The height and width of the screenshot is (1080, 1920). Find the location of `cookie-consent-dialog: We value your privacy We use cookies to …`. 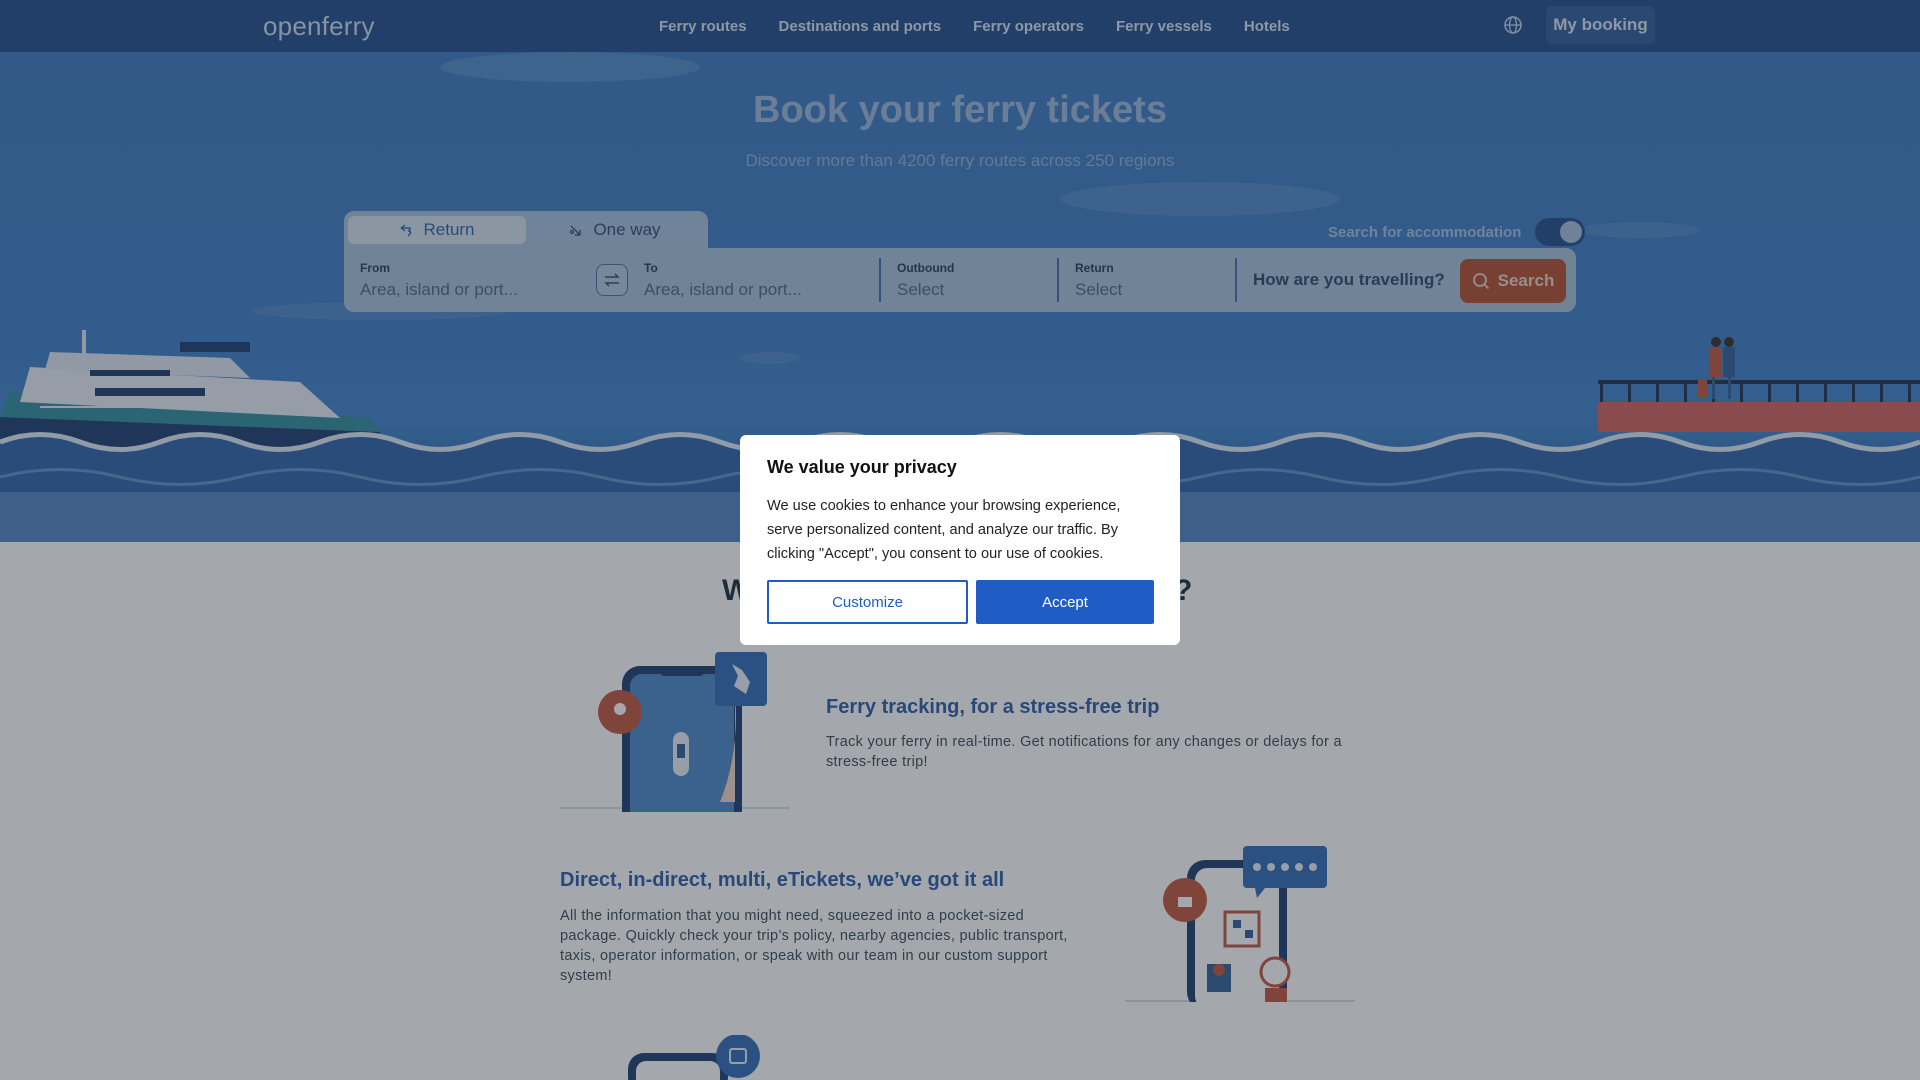

cookie-consent-dialog: We value your privacy We use cookies to … is located at coordinates (960, 540).